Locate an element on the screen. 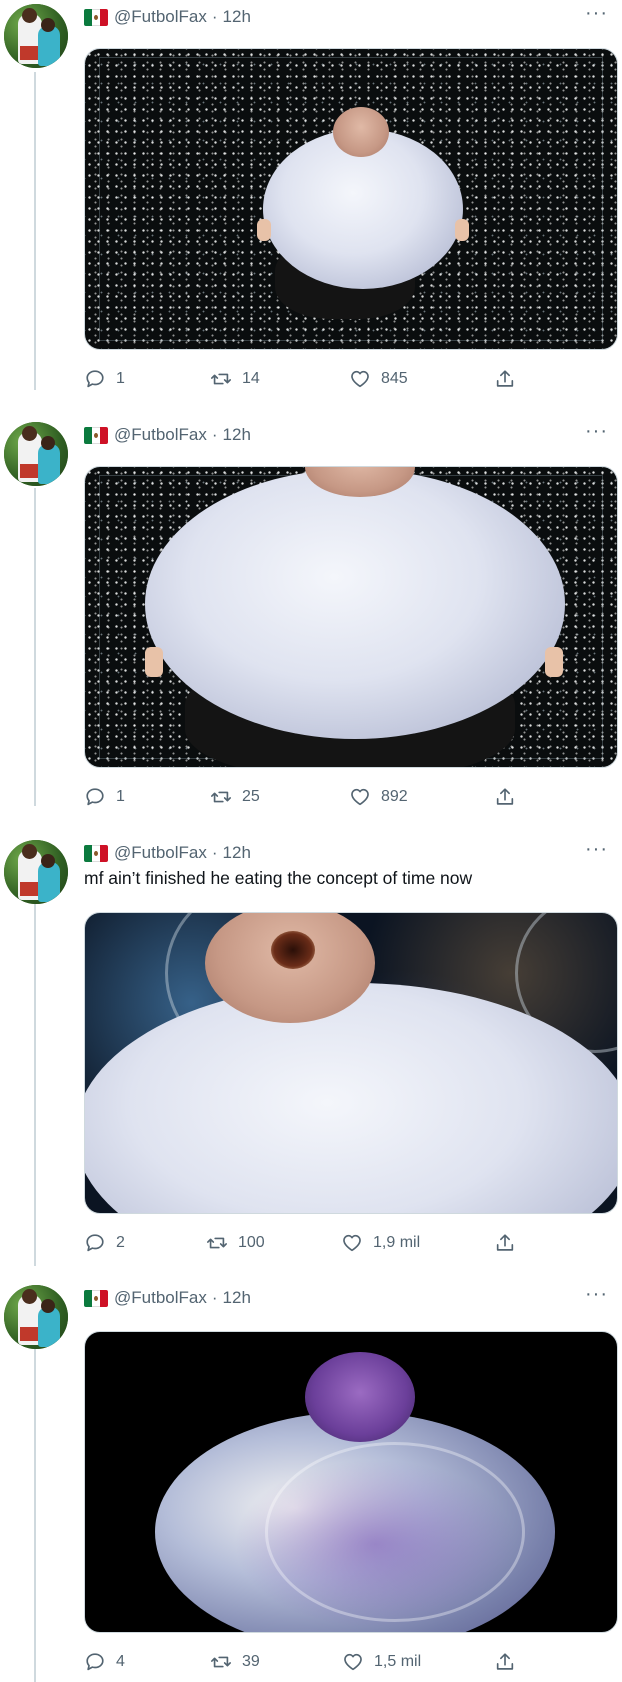 This screenshot has width=622, height=1682. reply-count: 4 is located at coordinates (120, 1661).